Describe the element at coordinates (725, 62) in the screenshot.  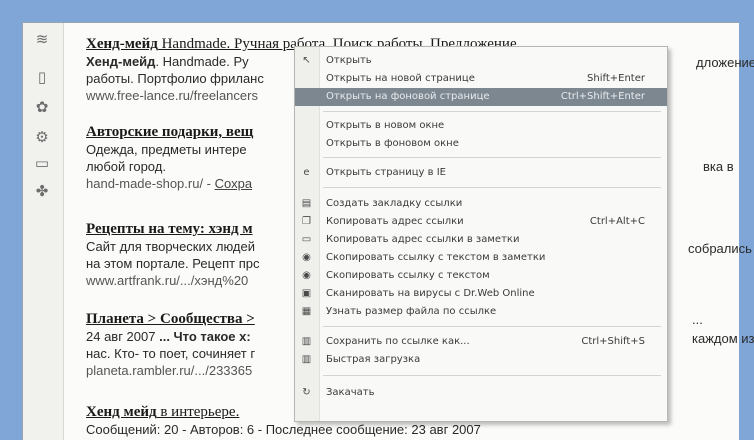
I see `result-snippet-right: дложение` at that location.